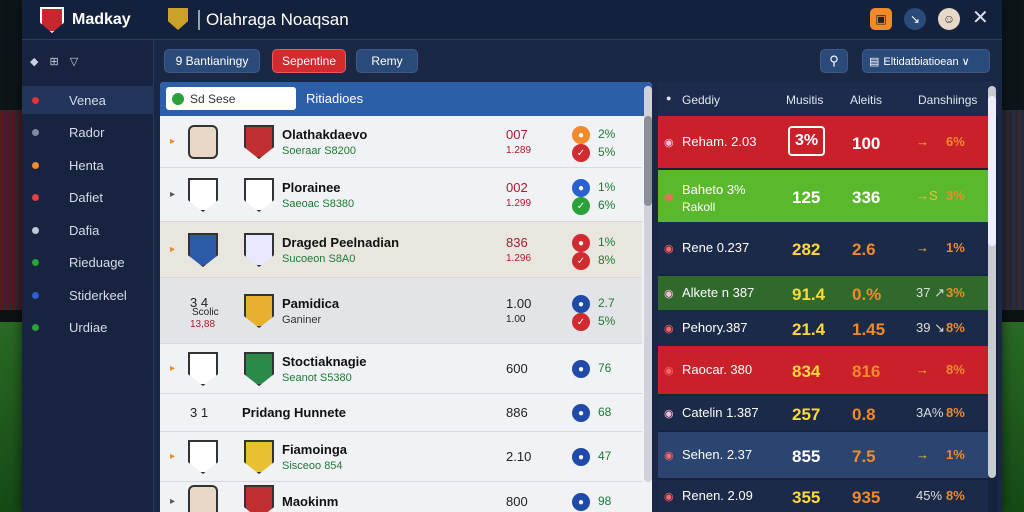 This screenshot has height=512, width=1024. Describe the element at coordinates (648, 161) in the screenshot. I see `left-scroll-thumb` at that location.